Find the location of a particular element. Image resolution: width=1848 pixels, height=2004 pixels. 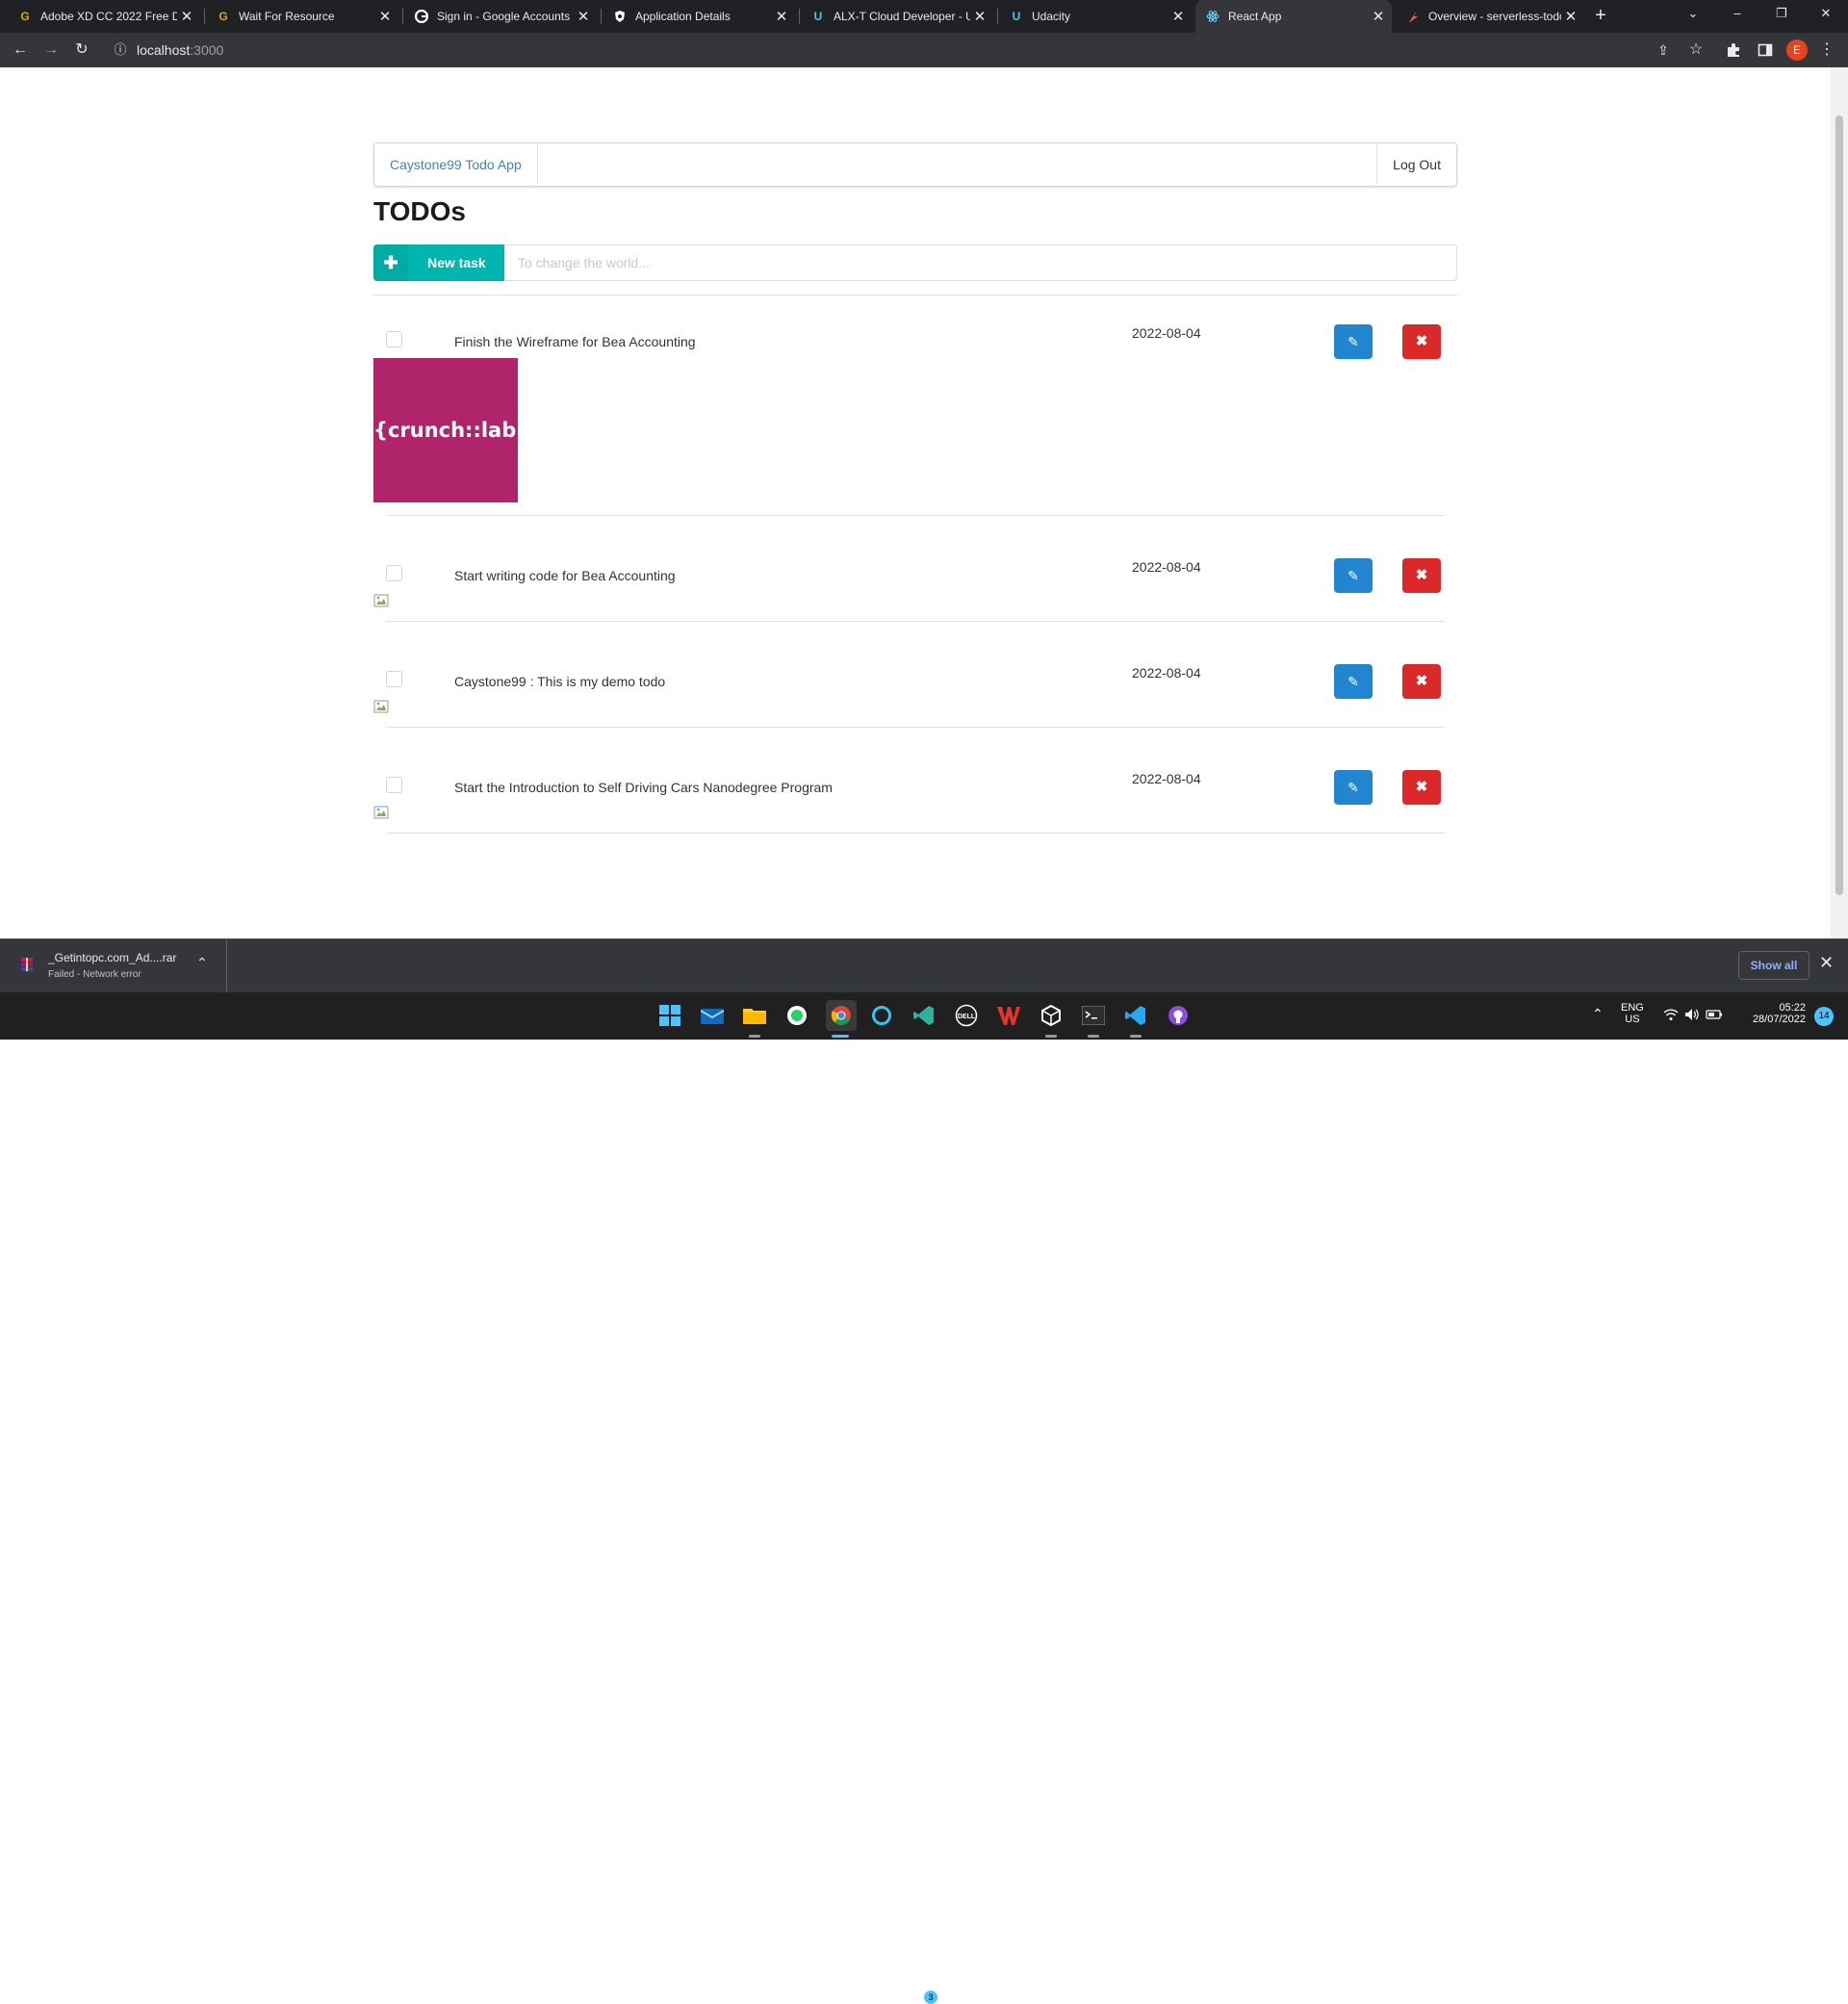

clock-date: 28/07/2022 is located at coordinates (1779, 1020).